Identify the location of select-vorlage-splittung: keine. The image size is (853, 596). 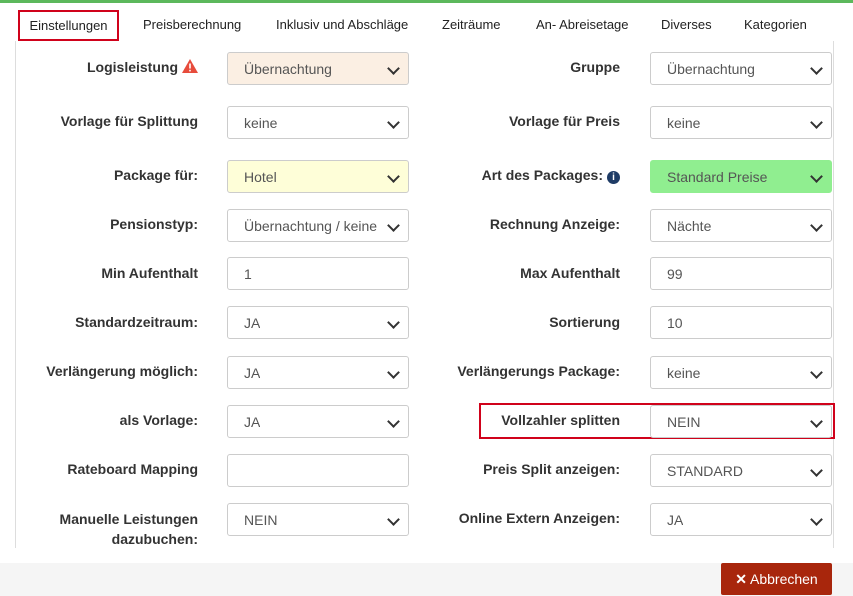
(318, 122).